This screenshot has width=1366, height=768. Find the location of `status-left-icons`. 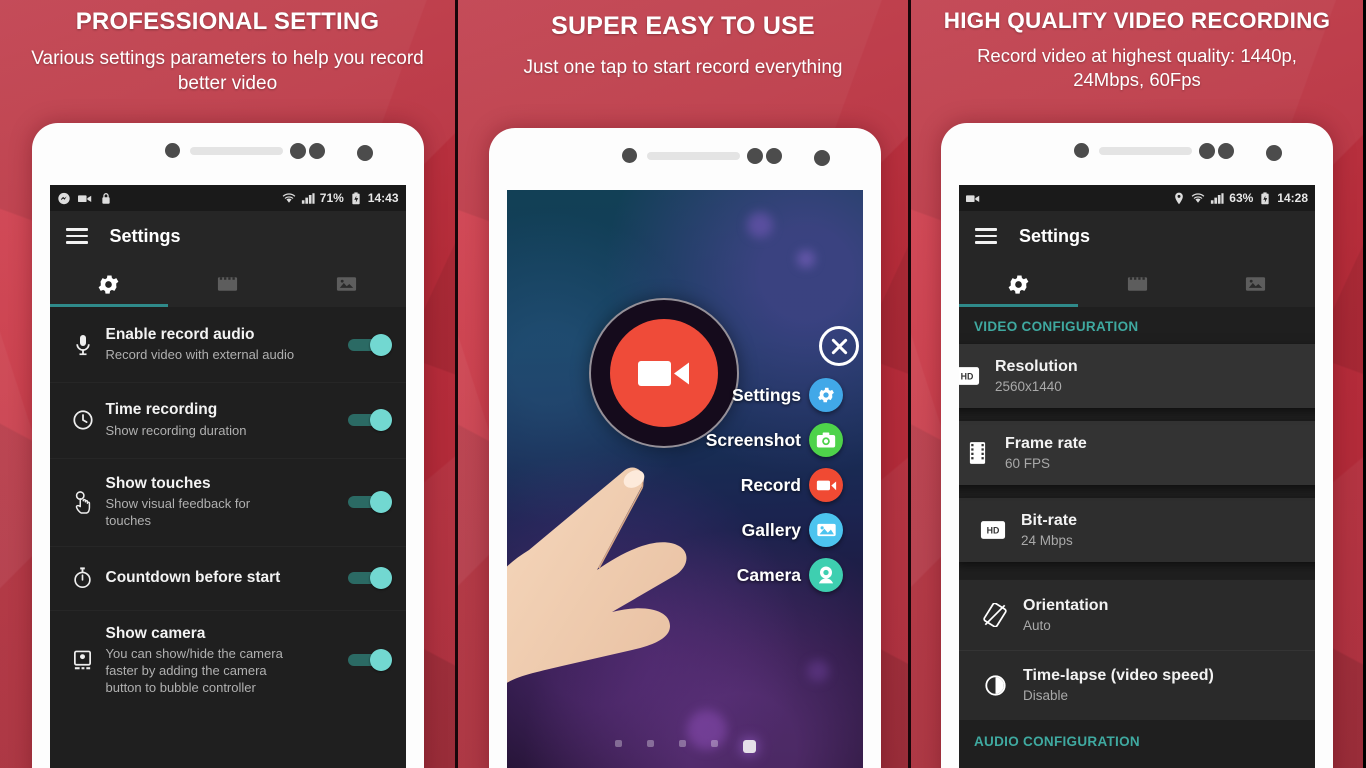

status-left-icons is located at coordinates (85, 198).